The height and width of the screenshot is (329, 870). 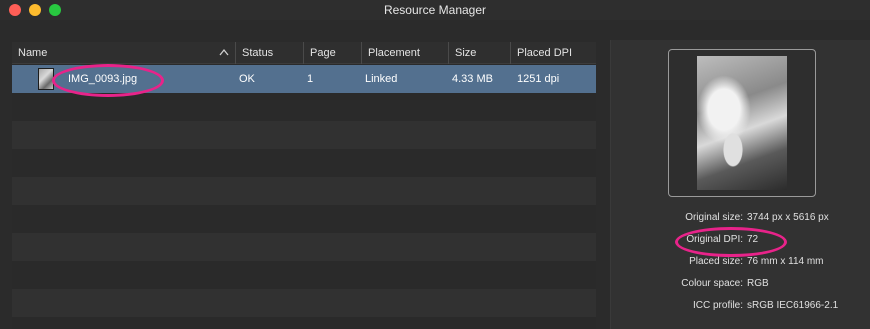 I want to click on row-status: OK, so click(x=247, y=79).